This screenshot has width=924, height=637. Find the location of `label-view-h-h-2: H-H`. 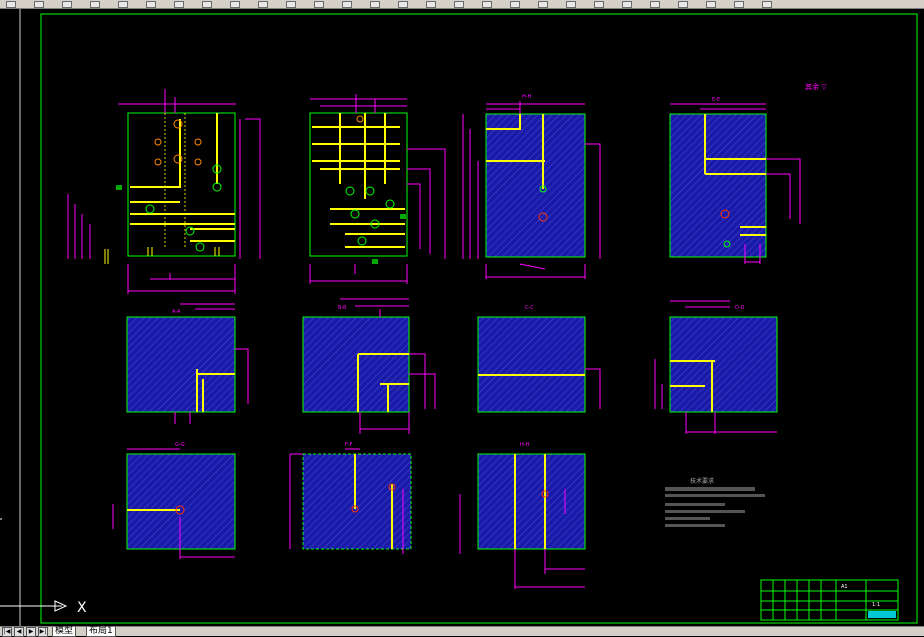

label-view-h-h-2: H-H is located at coordinates (525, 445).